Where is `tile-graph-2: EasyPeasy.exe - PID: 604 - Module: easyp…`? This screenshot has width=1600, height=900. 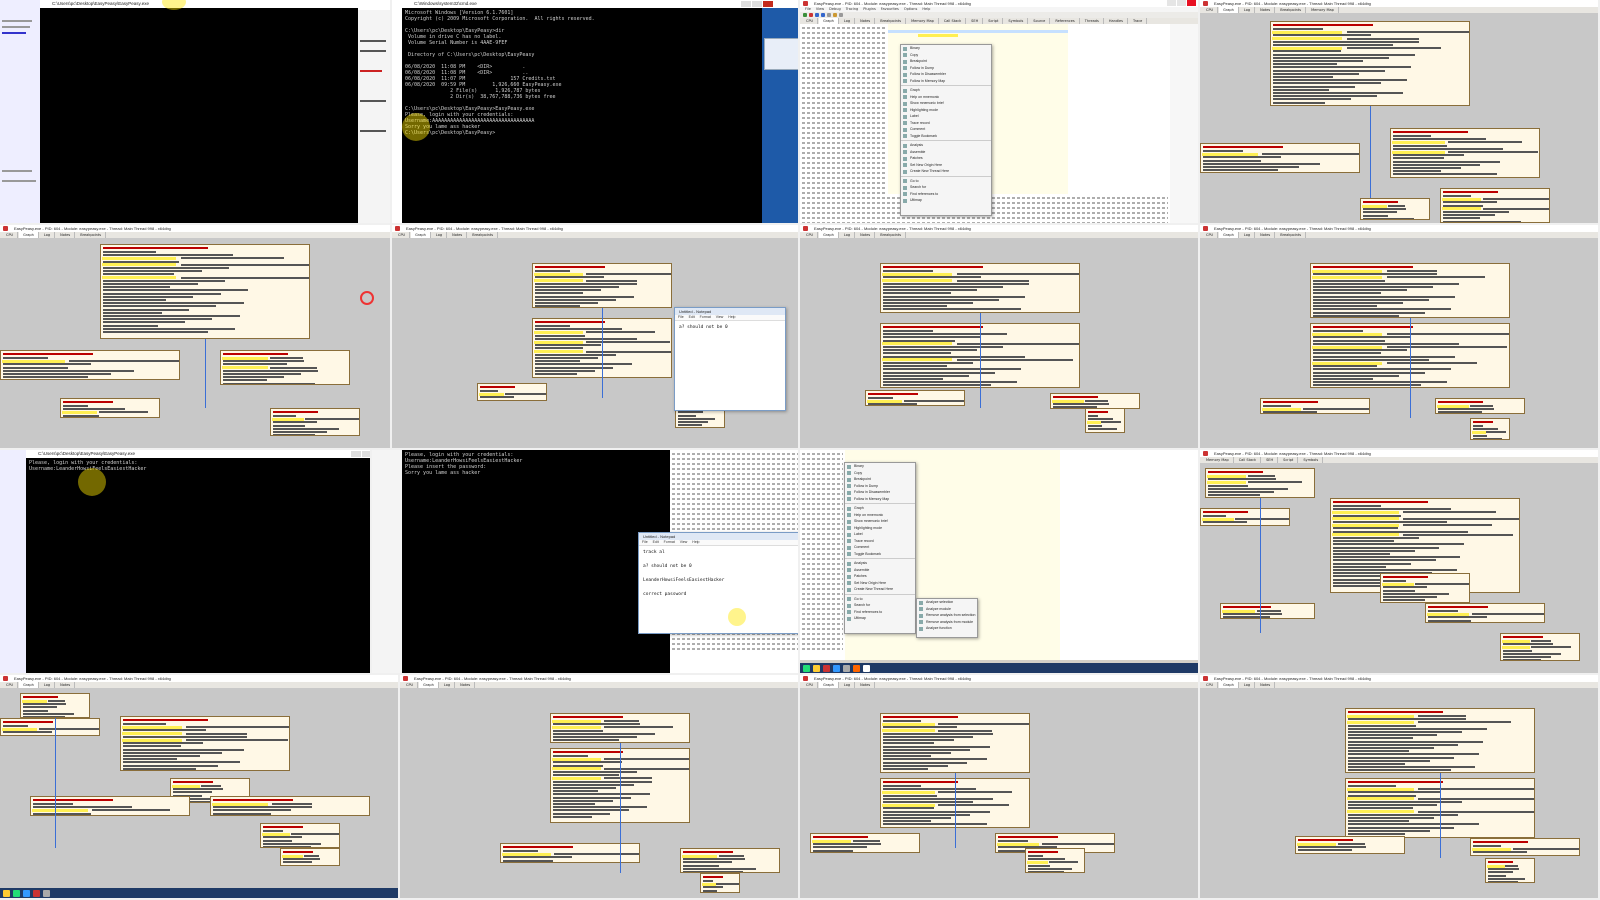
tile-graph-2: EasyPeasy.exe - PID: 604 - Module: easyp… is located at coordinates (196, 337).